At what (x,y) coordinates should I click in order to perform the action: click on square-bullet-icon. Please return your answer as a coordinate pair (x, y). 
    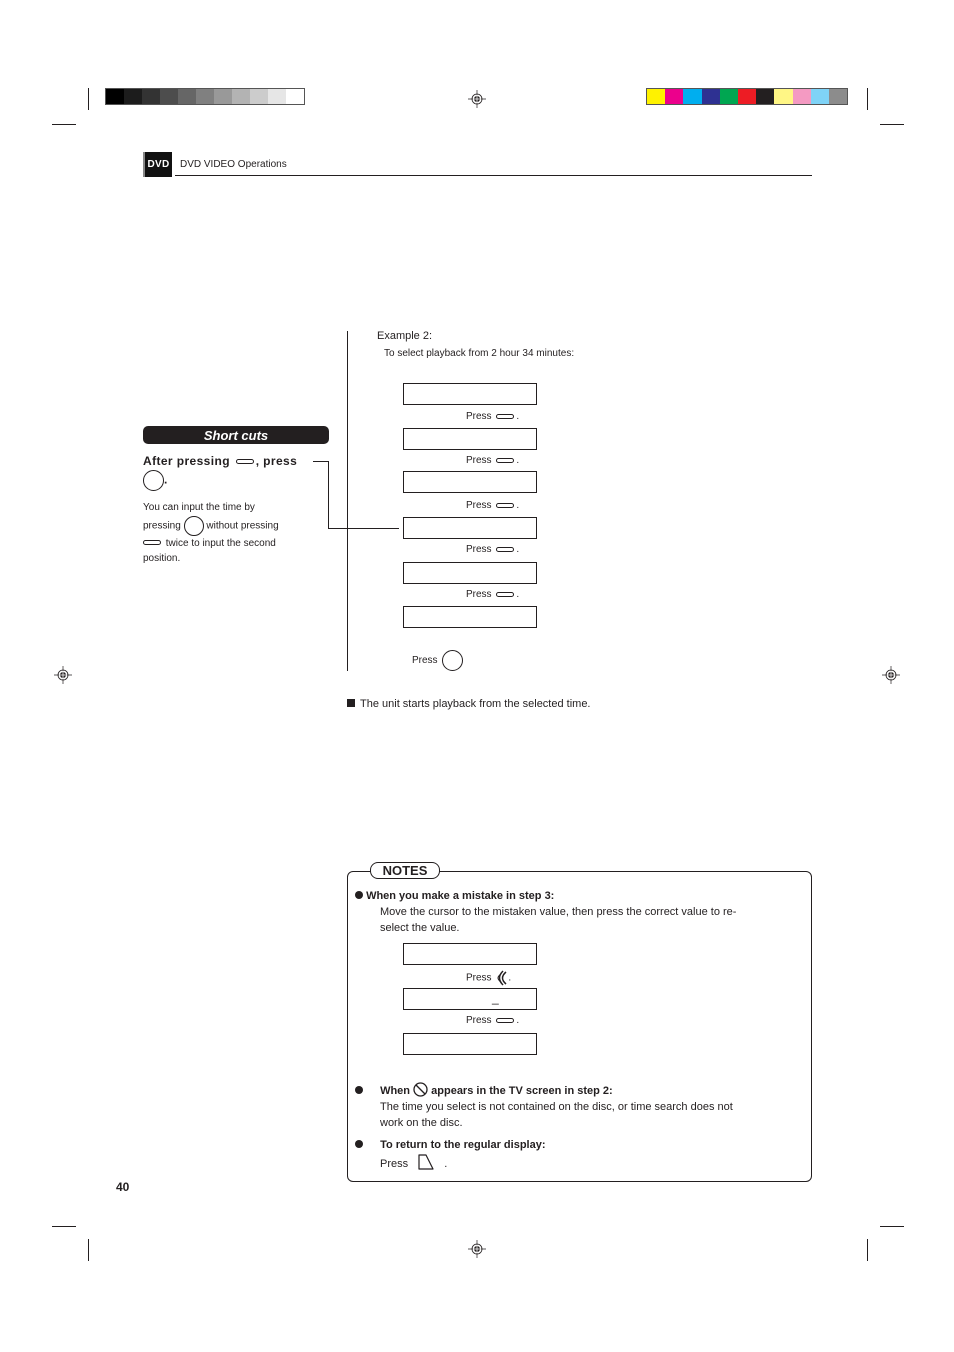
    Looking at the image, I should click on (351, 703).